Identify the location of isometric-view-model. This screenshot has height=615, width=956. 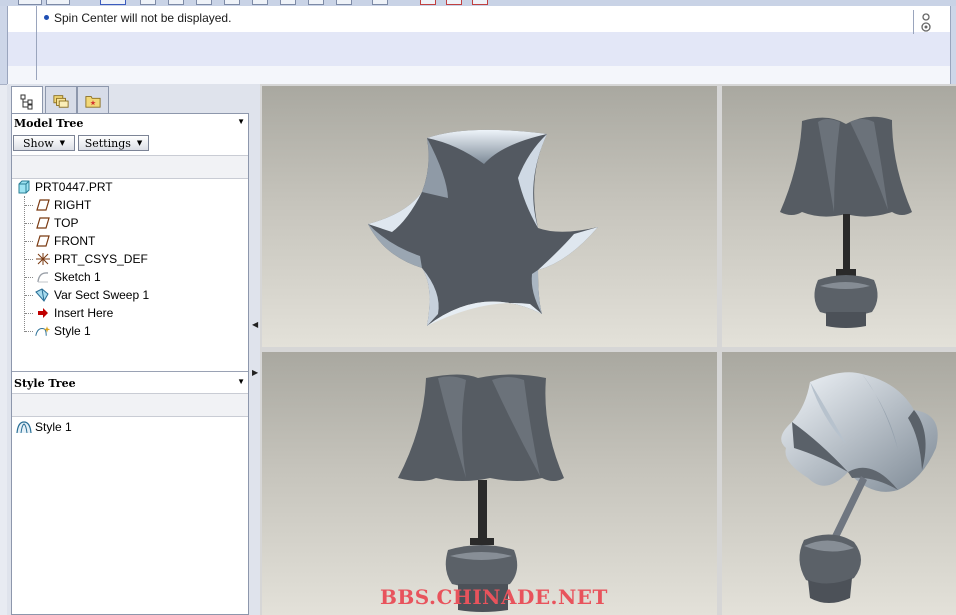
(859, 487).